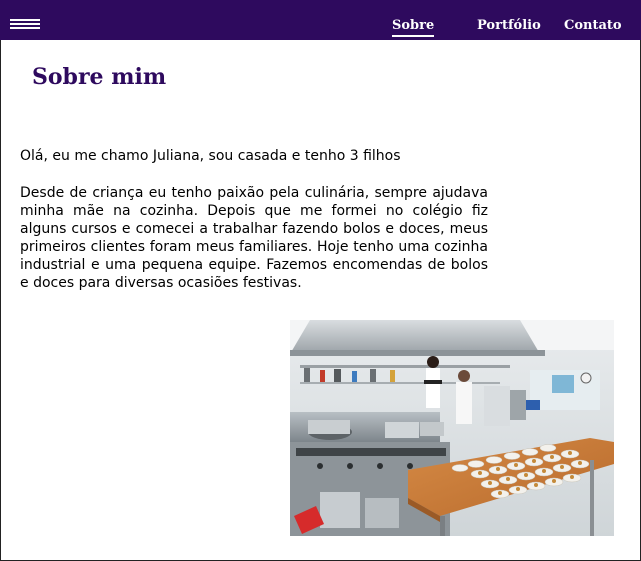  What do you see at coordinates (509, 26) in the screenshot?
I see `nav-link-portfolio: Portfólio` at bounding box center [509, 26].